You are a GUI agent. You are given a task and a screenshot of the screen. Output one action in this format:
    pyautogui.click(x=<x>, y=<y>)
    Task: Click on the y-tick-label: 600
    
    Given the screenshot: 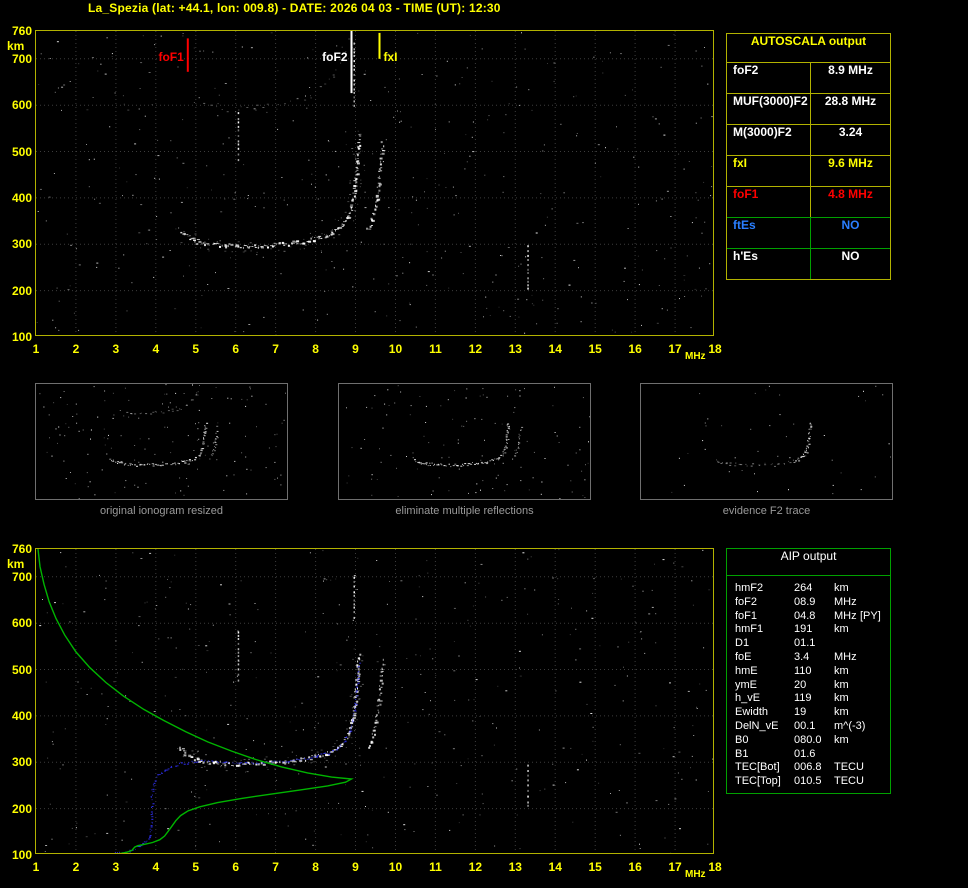 What is the action you would take?
    pyautogui.click(x=16, y=105)
    